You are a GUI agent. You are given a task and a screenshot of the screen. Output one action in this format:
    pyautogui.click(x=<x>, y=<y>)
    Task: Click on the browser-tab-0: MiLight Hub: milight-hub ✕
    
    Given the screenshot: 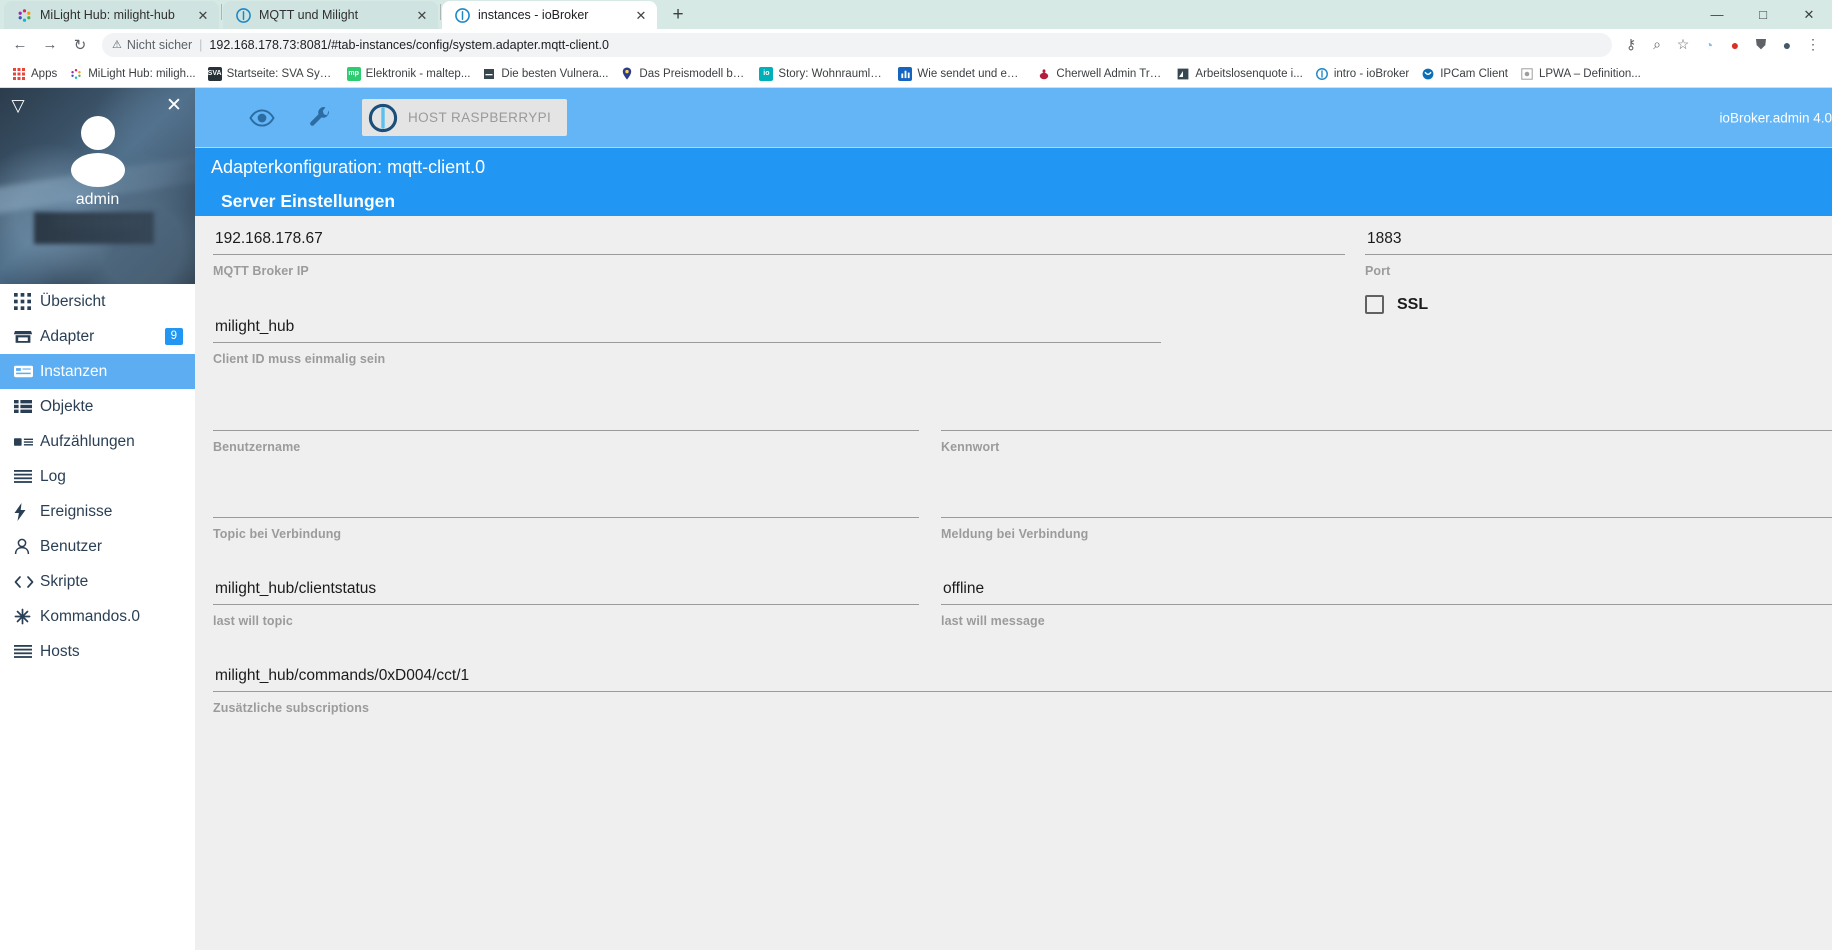 What is the action you would take?
    pyautogui.click(x=111, y=15)
    